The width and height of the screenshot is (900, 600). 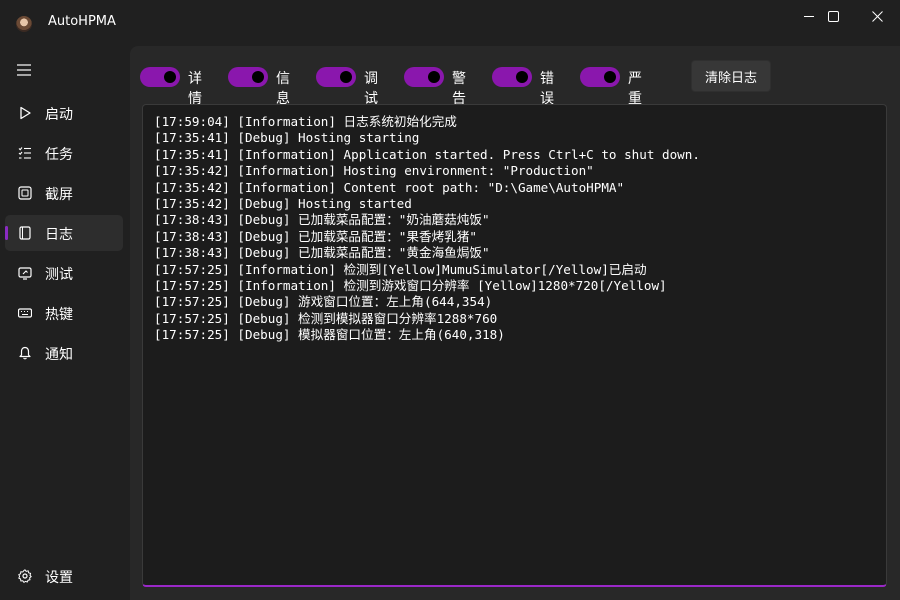 I want to click on sidebar-item-screenshot: 截屏, so click(x=64, y=193).